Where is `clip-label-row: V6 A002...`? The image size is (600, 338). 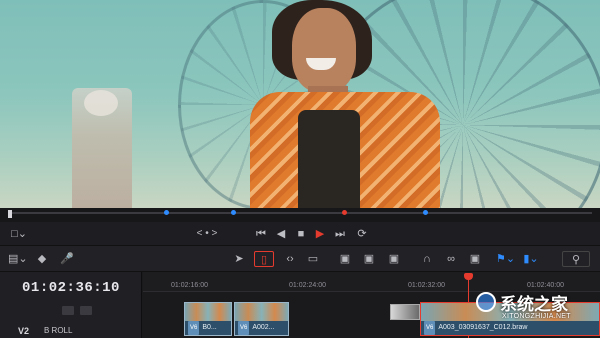 clip-label-row: V6 A002... is located at coordinates (261, 328).